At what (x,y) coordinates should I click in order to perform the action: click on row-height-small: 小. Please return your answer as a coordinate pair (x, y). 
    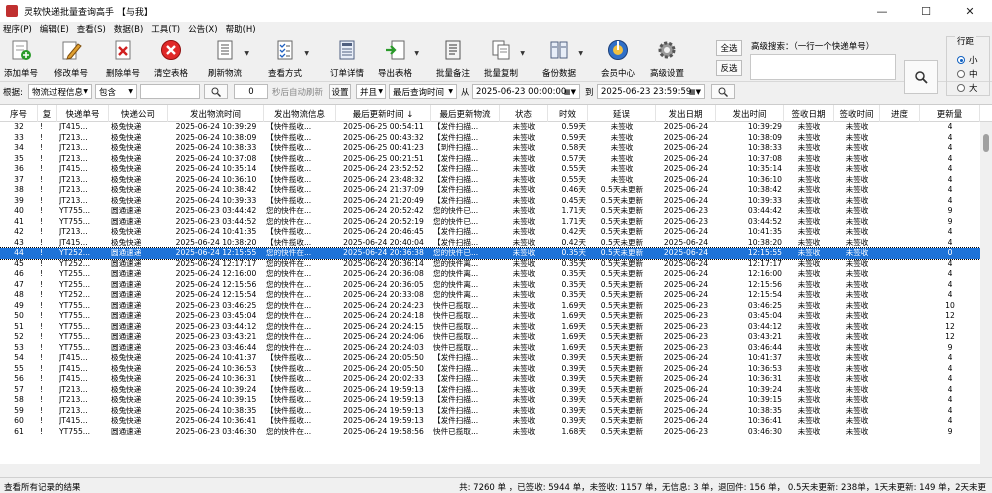
    Looking at the image, I should click on (967, 60).